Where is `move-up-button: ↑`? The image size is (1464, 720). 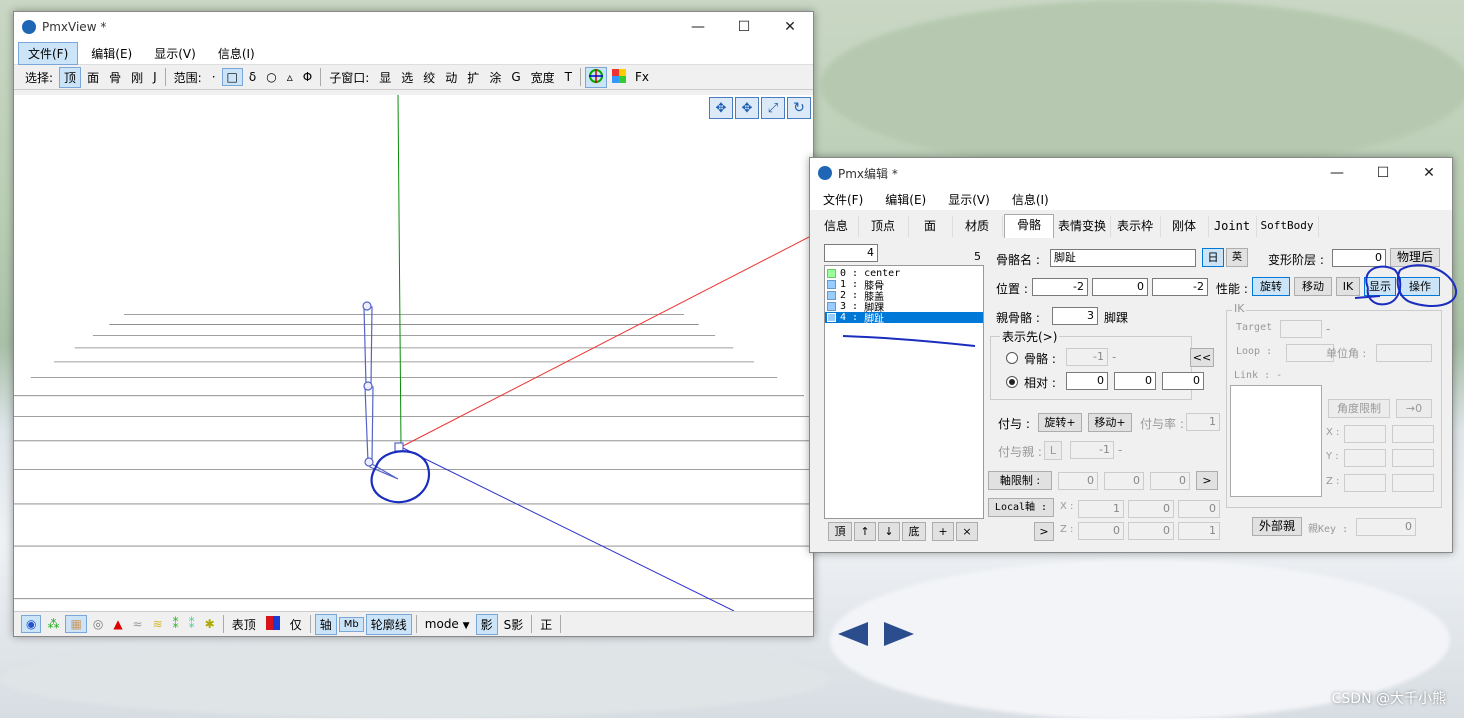
move-up-button: ↑ is located at coordinates (865, 531).